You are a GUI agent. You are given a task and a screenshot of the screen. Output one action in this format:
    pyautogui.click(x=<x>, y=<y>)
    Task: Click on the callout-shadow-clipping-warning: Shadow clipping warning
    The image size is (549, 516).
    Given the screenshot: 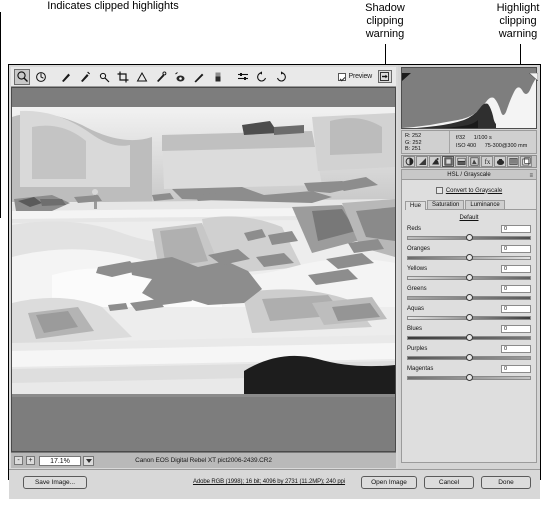 What is the action you would take?
    pyautogui.click(x=385, y=21)
    